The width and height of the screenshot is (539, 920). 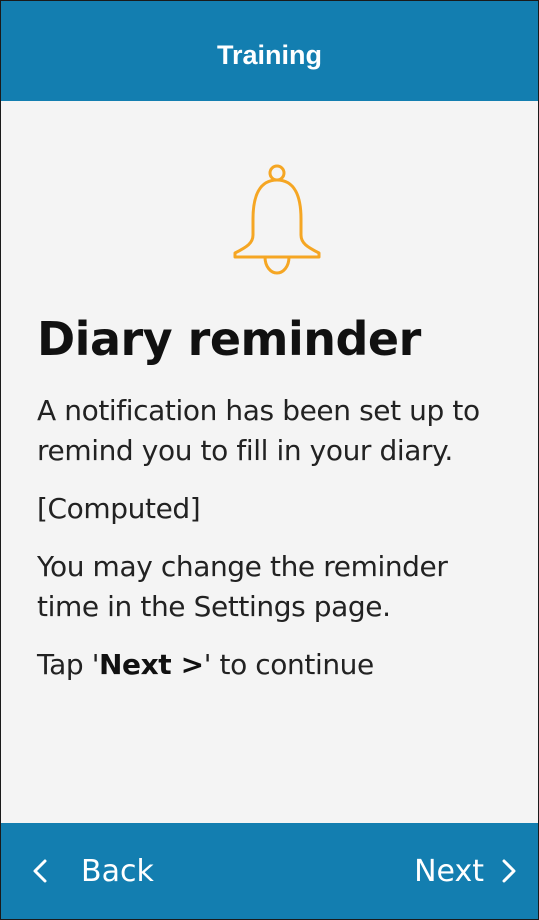 I want to click on instruction-text: Tap 'Next >' to continue, so click(x=272, y=665).